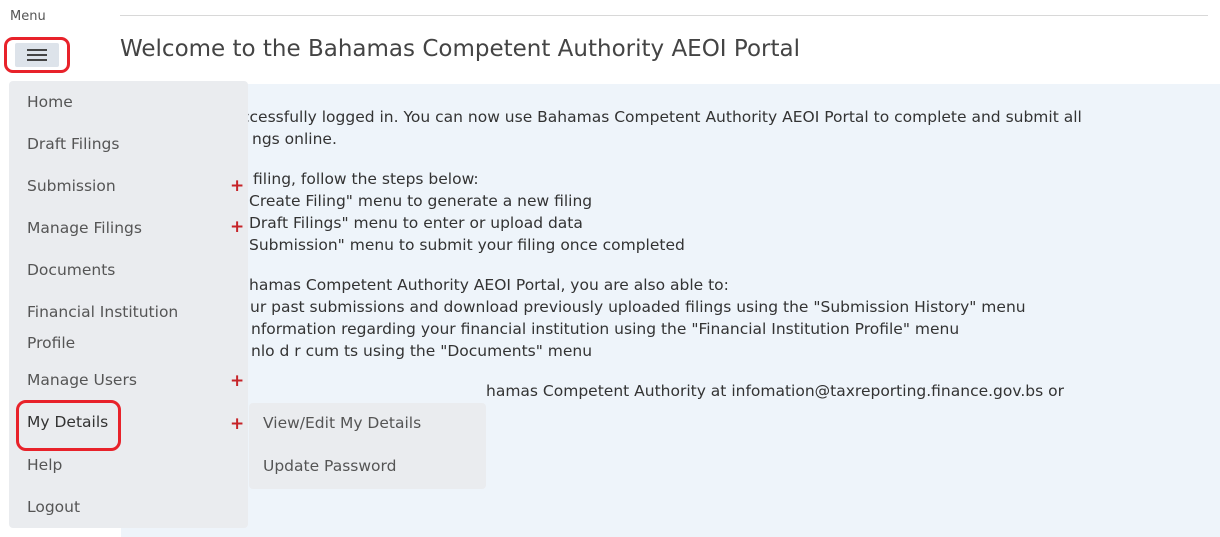 The image size is (1220, 537). What do you see at coordinates (82, 380) in the screenshot?
I see `sidebar-item-manage-users: Manage Users` at bounding box center [82, 380].